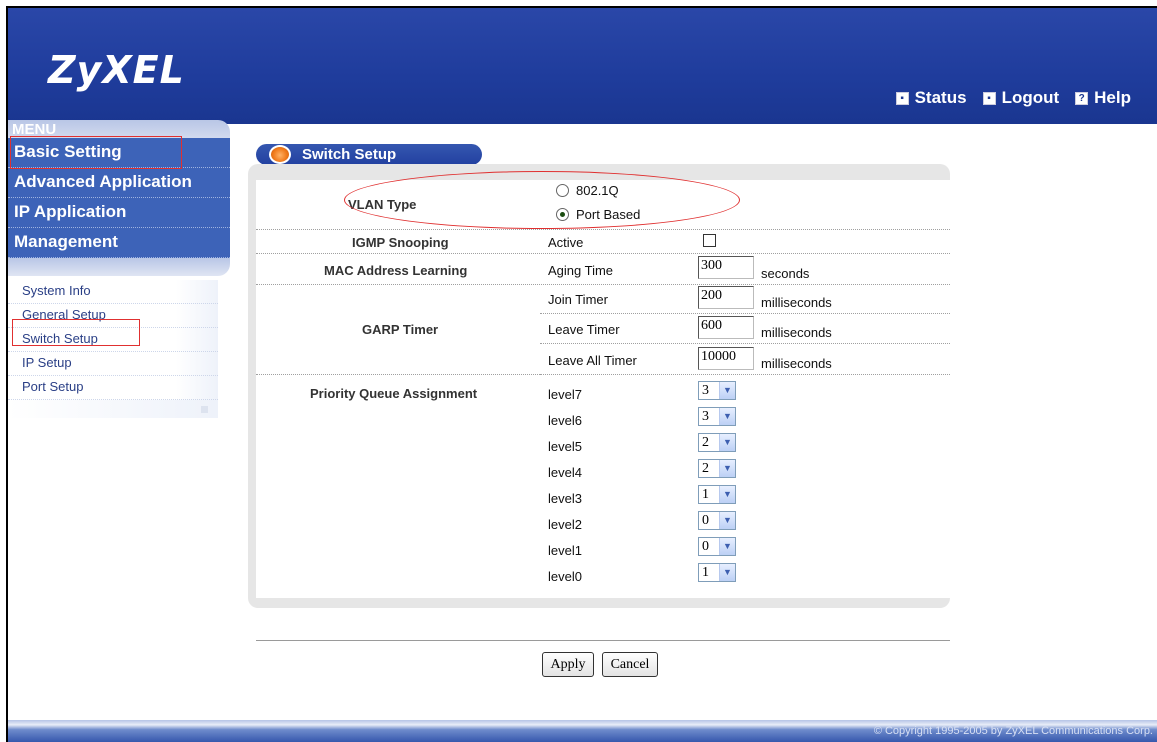 The width and height of the screenshot is (1157, 742). Describe the element at coordinates (565, 472) in the screenshot. I see `level4-label: level4` at that location.